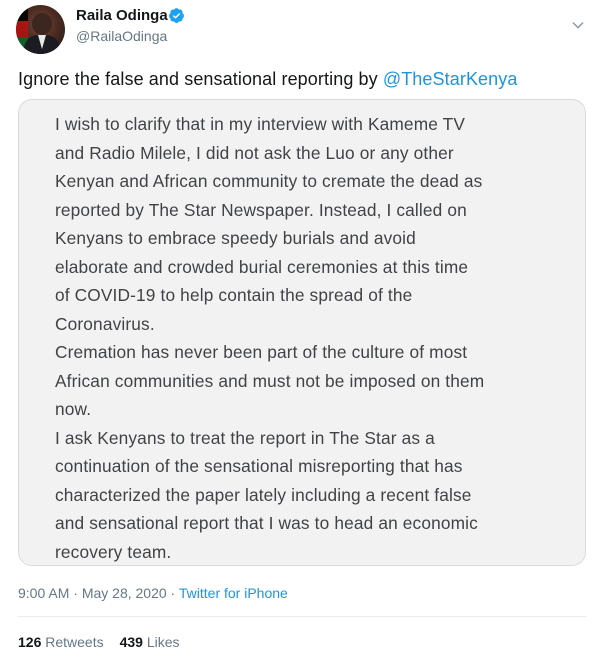  I want to click on likes-stat: 439 Likes, so click(150, 642).